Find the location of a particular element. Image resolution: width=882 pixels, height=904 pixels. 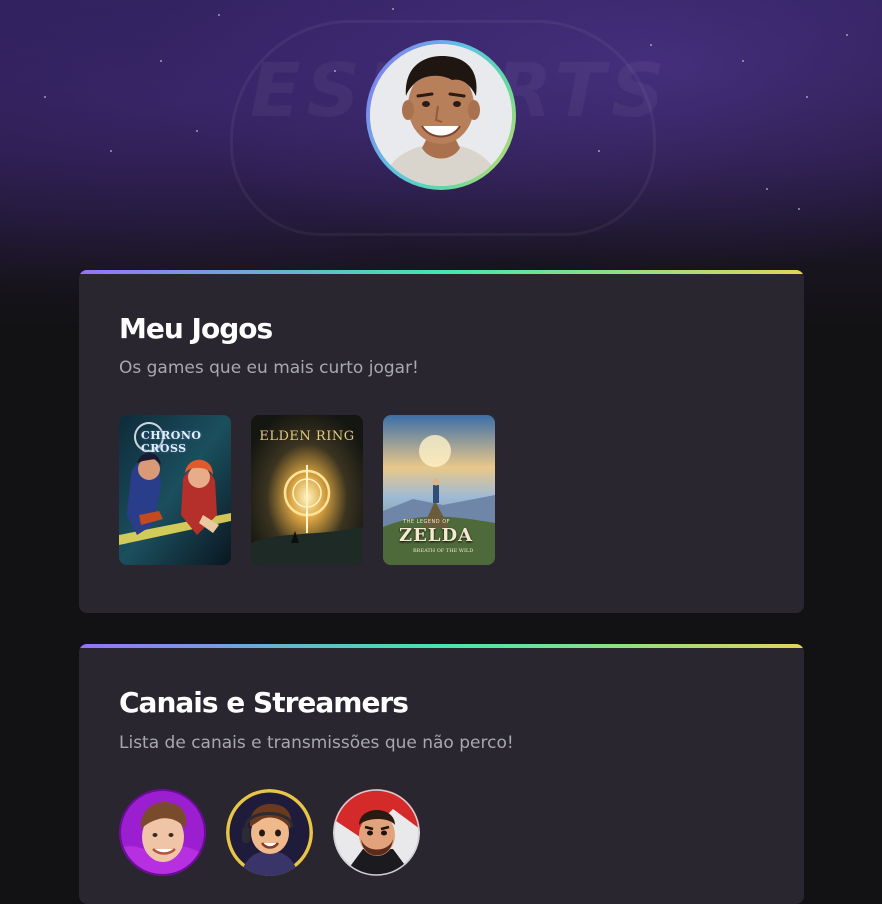

streamers-list is located at coordinates (269, 832).